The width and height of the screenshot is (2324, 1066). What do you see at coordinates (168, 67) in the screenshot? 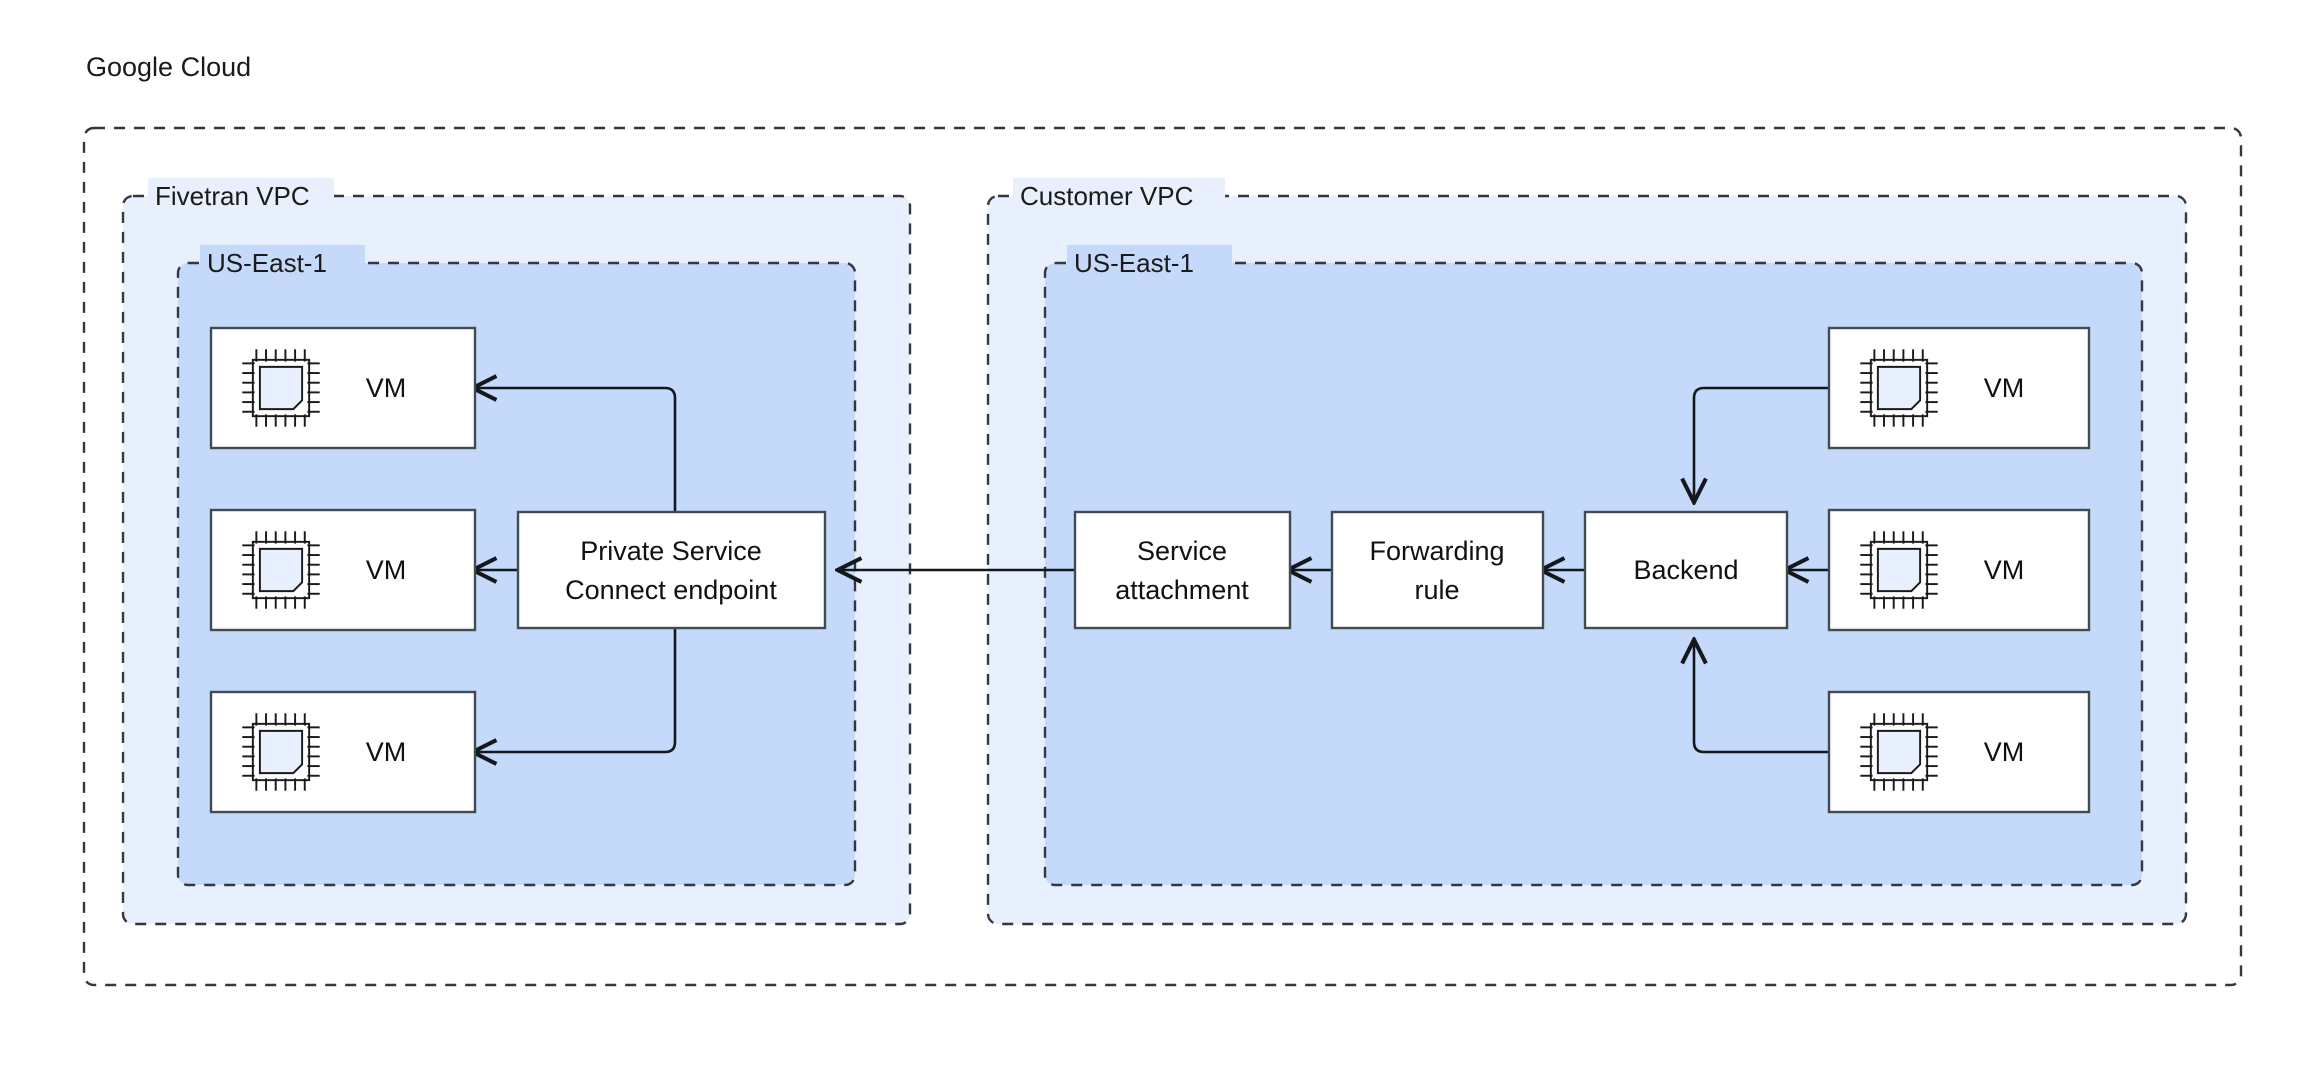
I see `google-cloud-title: Google Cloud` at bounding box center [168, 67].